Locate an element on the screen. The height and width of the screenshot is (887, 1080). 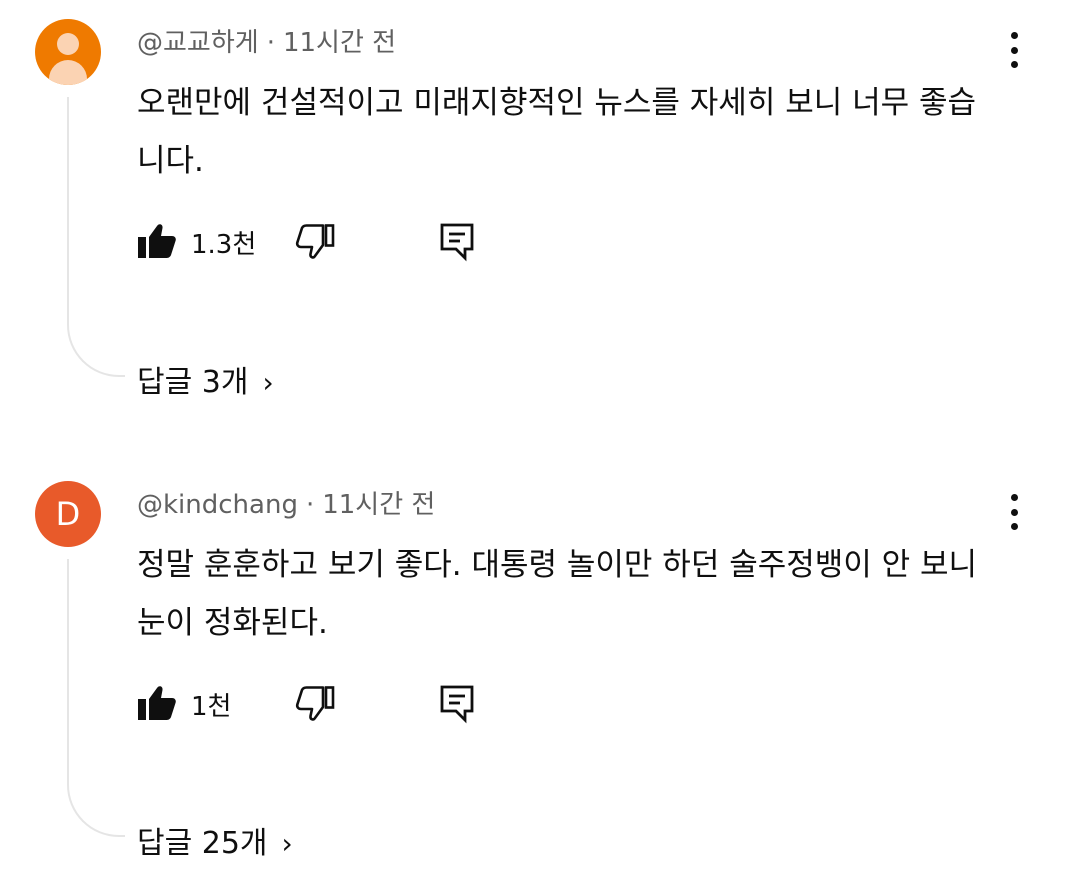
like-count: 1천 is located at coordinates (211, 707).